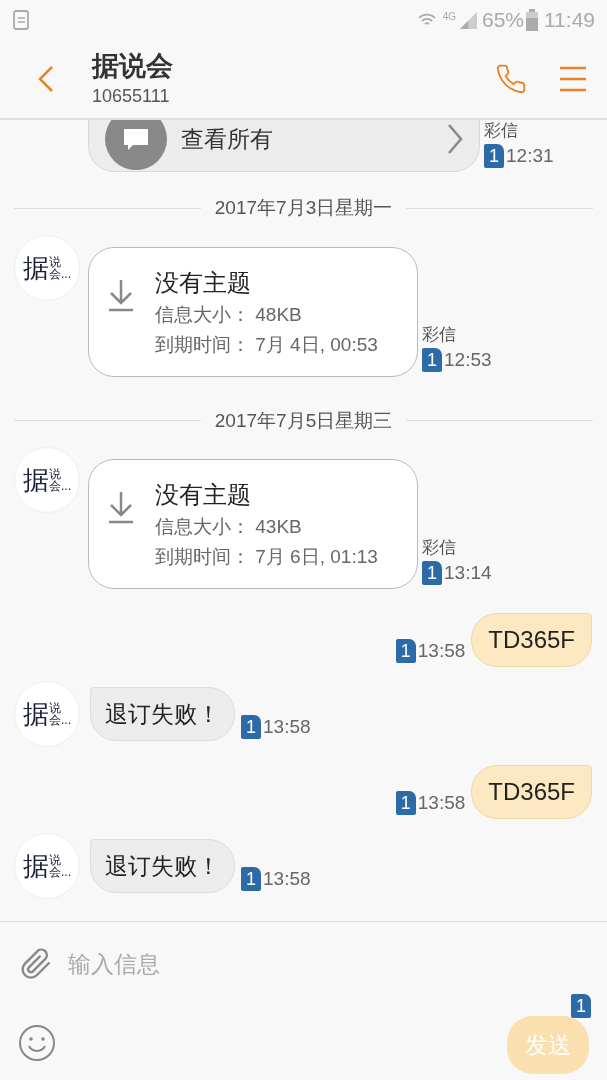 This screenshot has height=1080, width=607. Describe the element at coordinates (22, 20) in the screenshot. I see `document-icon` at that location.